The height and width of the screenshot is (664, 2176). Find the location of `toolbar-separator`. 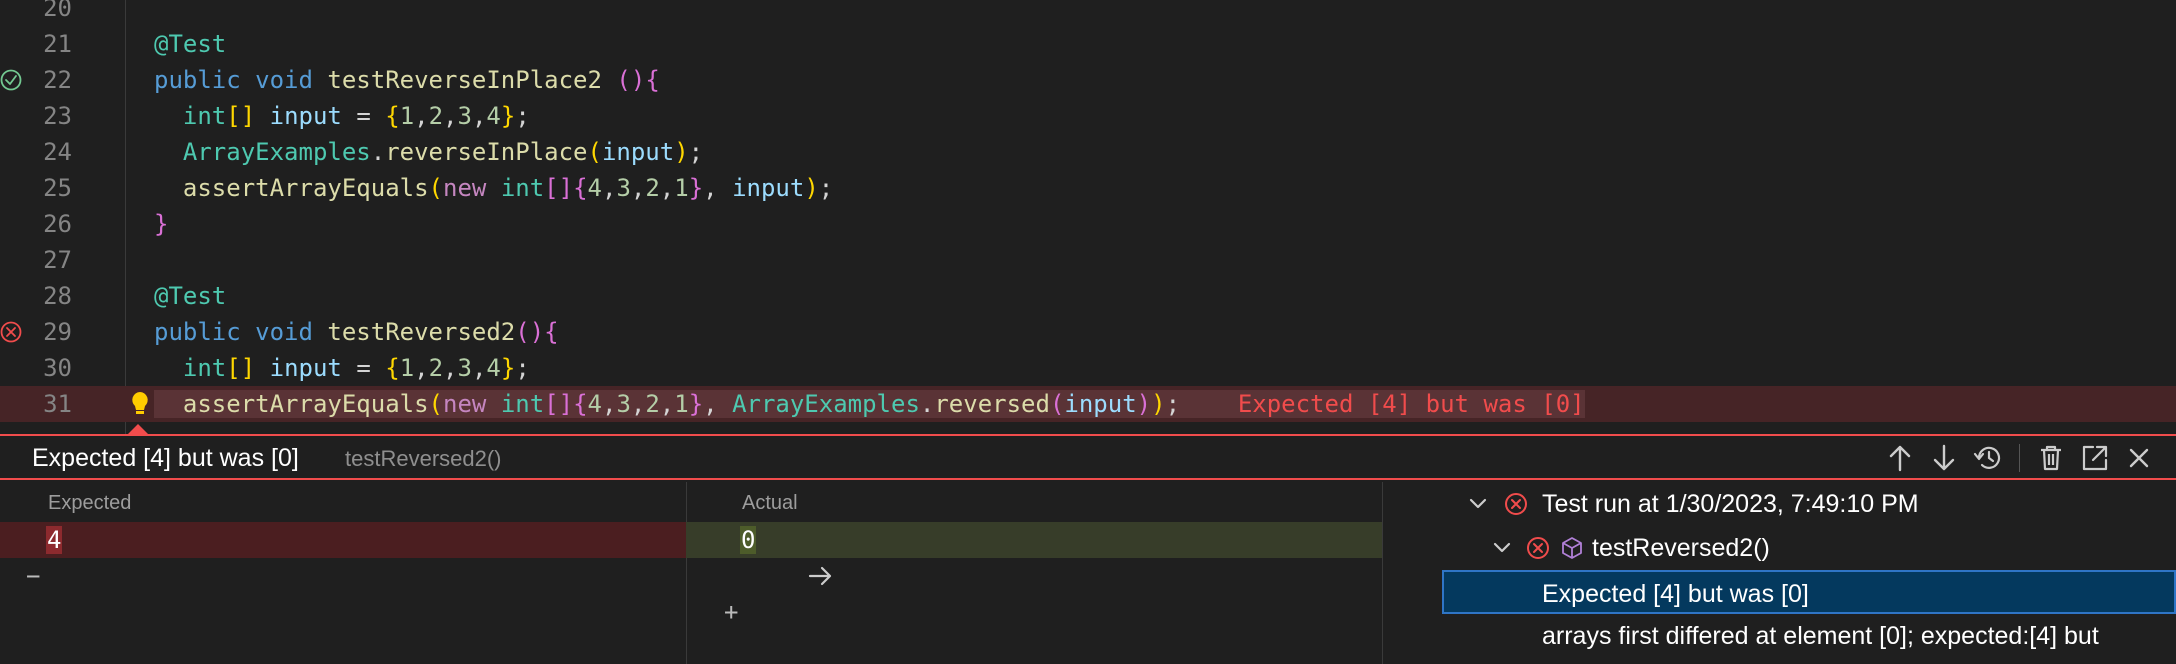

toolbar-separator is located at coordinates (2019, 458).